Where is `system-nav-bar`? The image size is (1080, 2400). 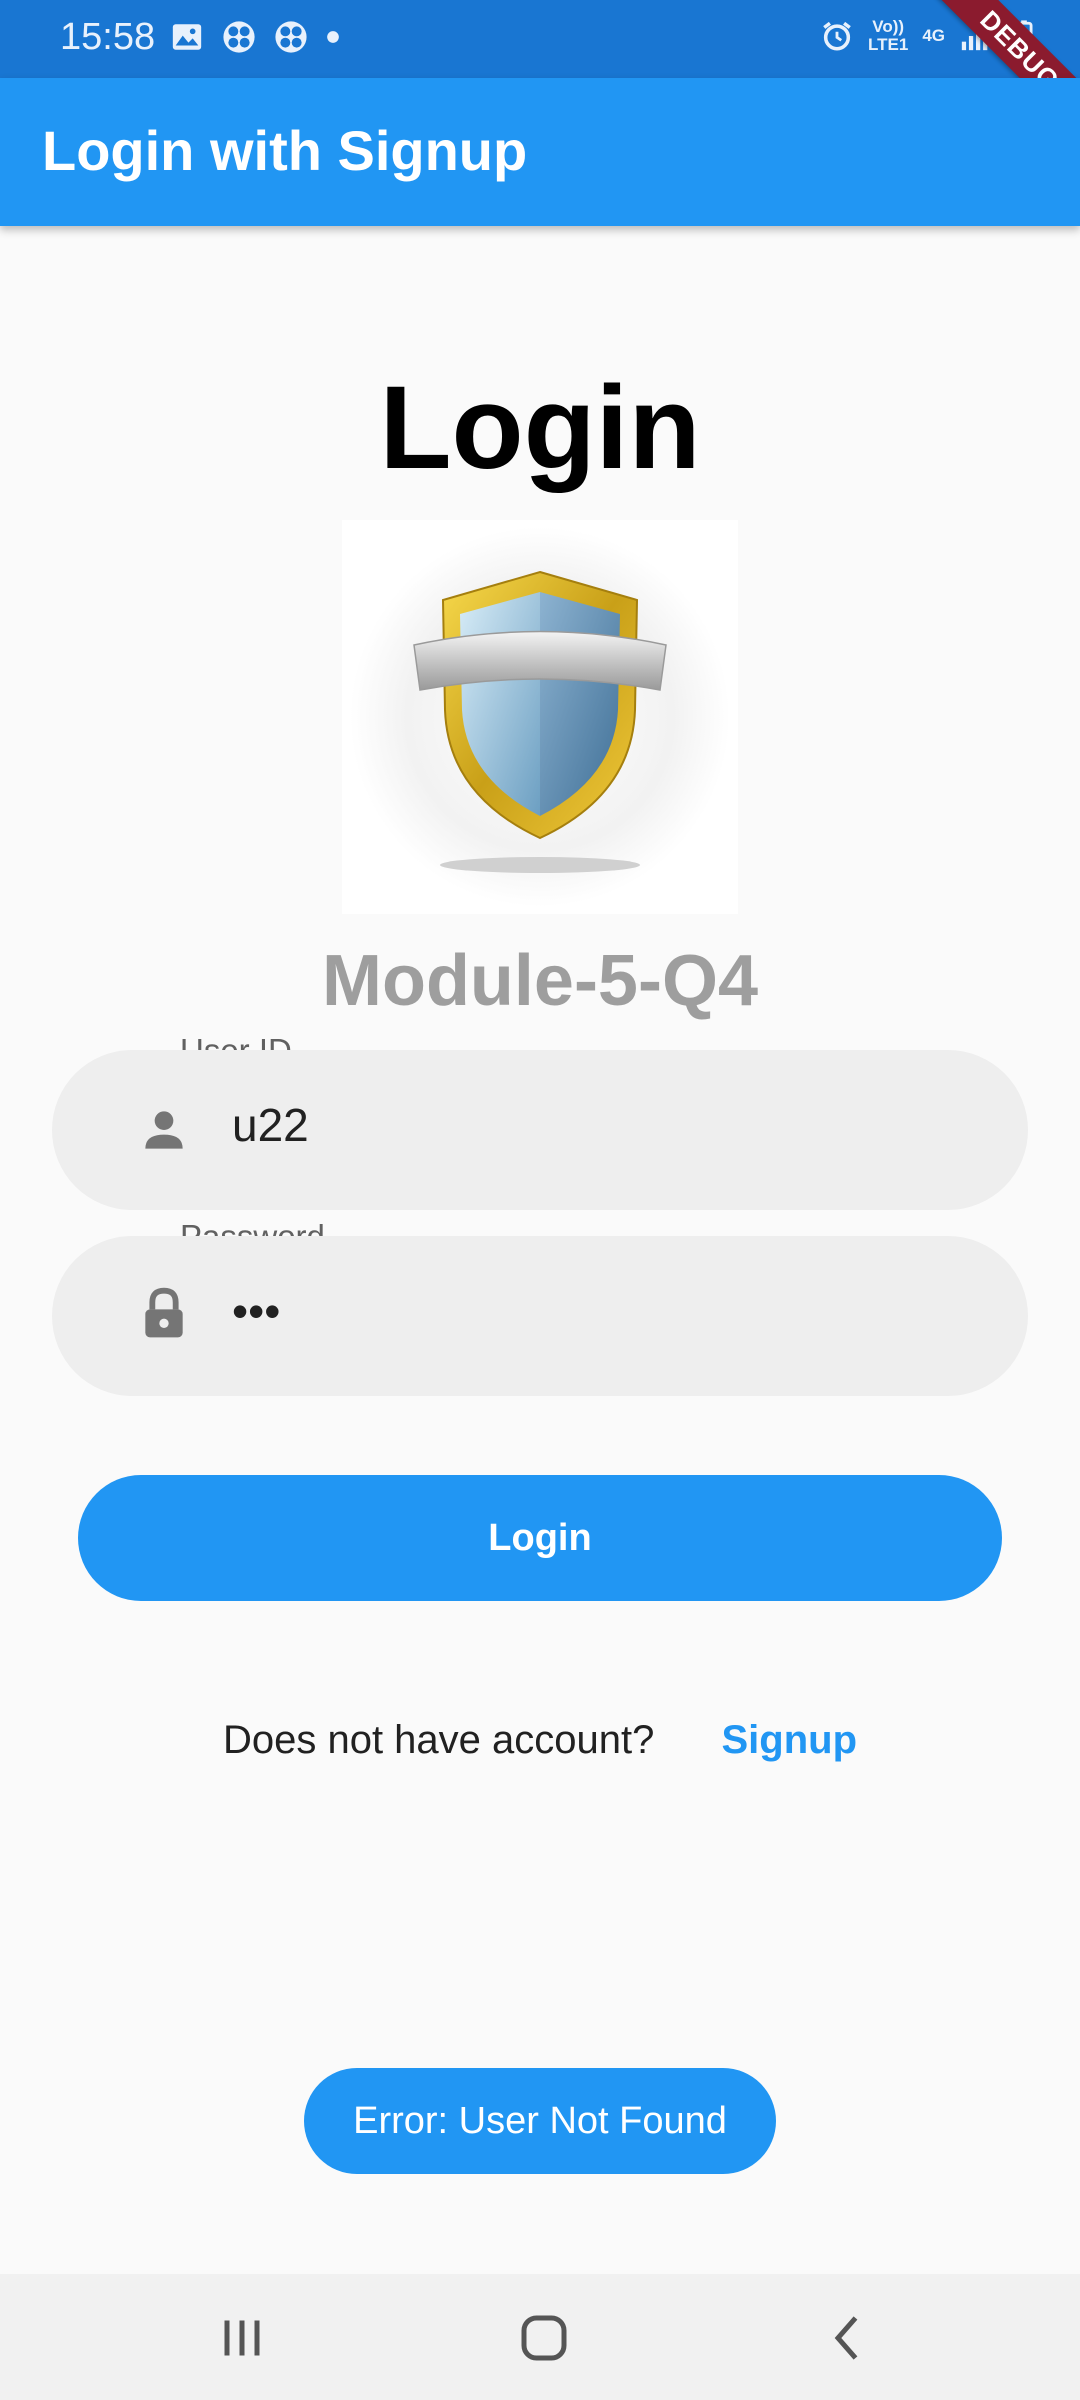
system-nav-bar is located at coordinates (540, 2337).